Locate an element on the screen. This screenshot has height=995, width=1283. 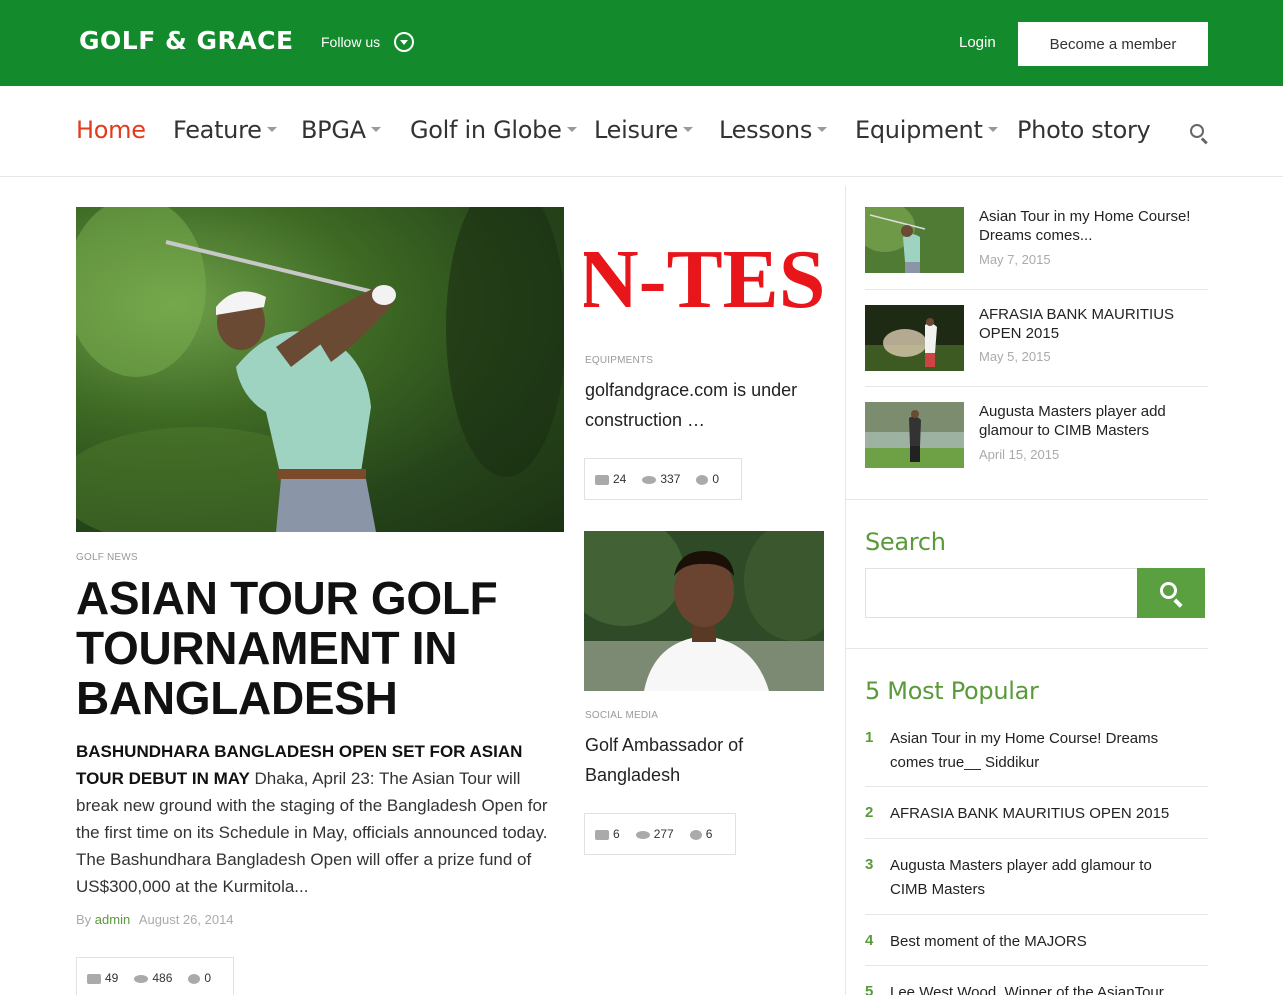
popular-title: Best moment of the MAJORS is located at coordinates (988, 941).